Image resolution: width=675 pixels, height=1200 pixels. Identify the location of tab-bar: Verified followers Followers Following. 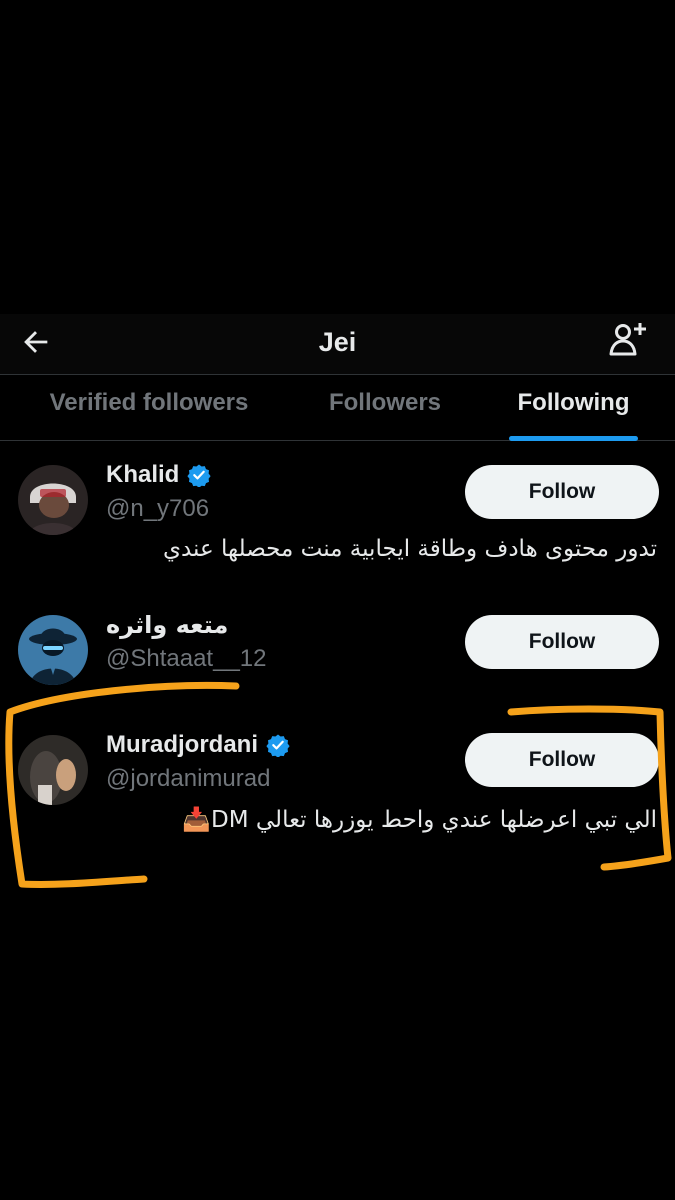
(337, 407).